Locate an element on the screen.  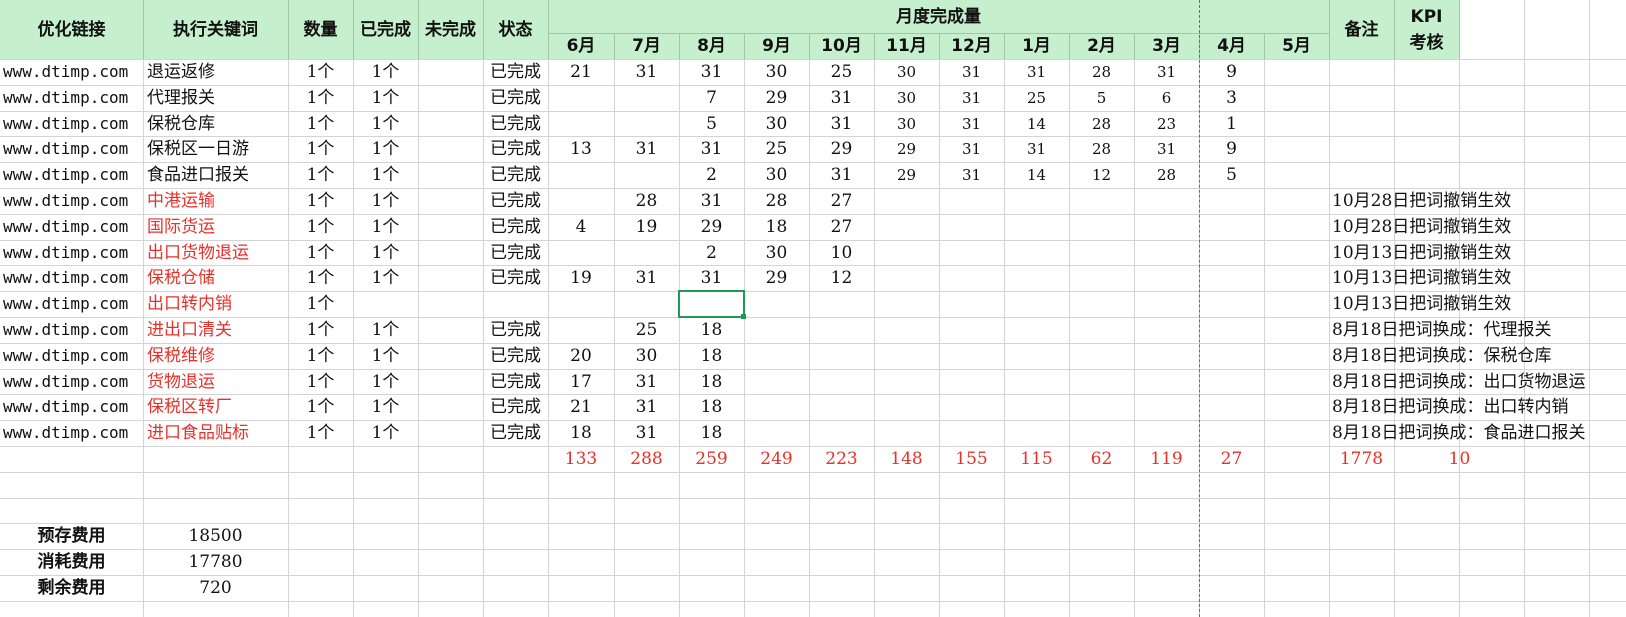
month-total: 62 is located at coordinates (1101, 459).